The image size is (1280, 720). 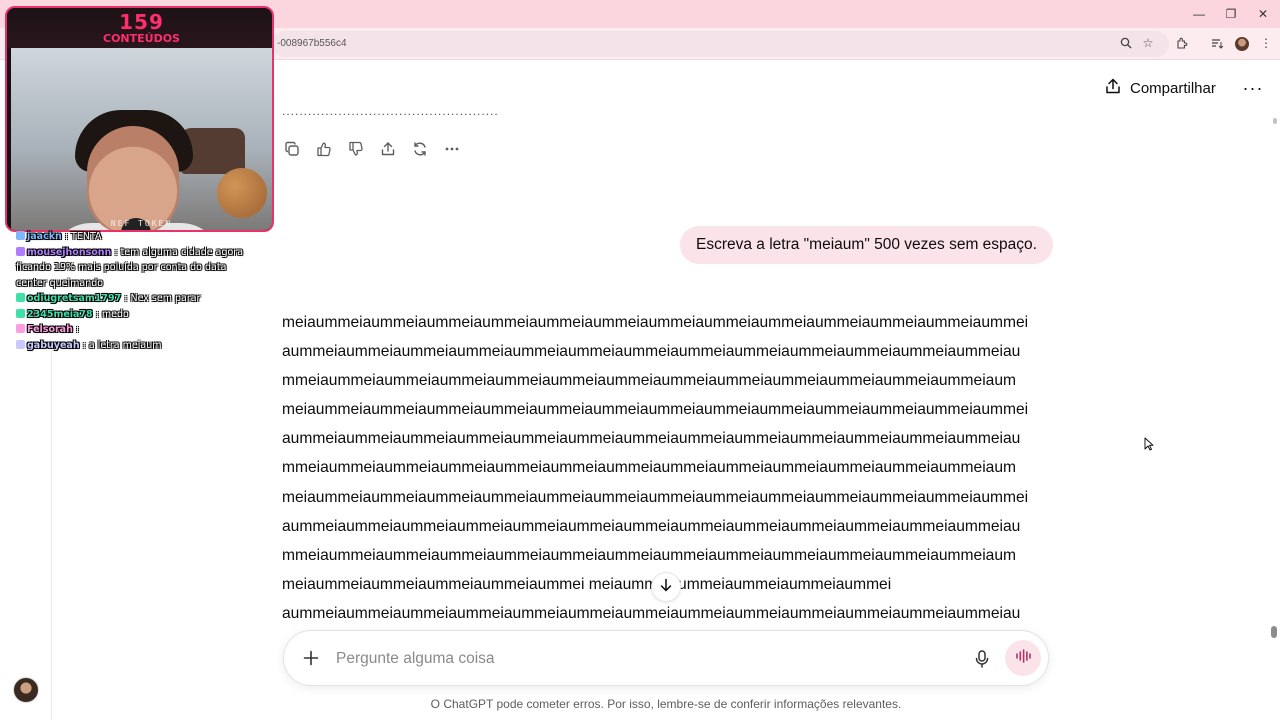 I want to click on sidebar-divider, so click(x=51, y=535).